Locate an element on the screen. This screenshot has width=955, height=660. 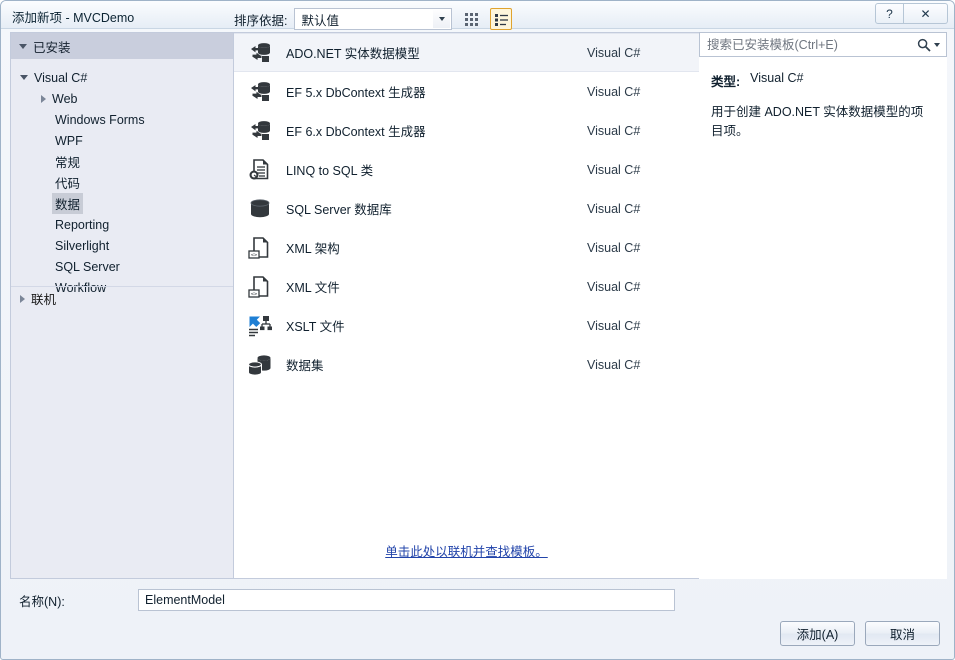
close-icon: ✕ is located at coordinates (925, 13).